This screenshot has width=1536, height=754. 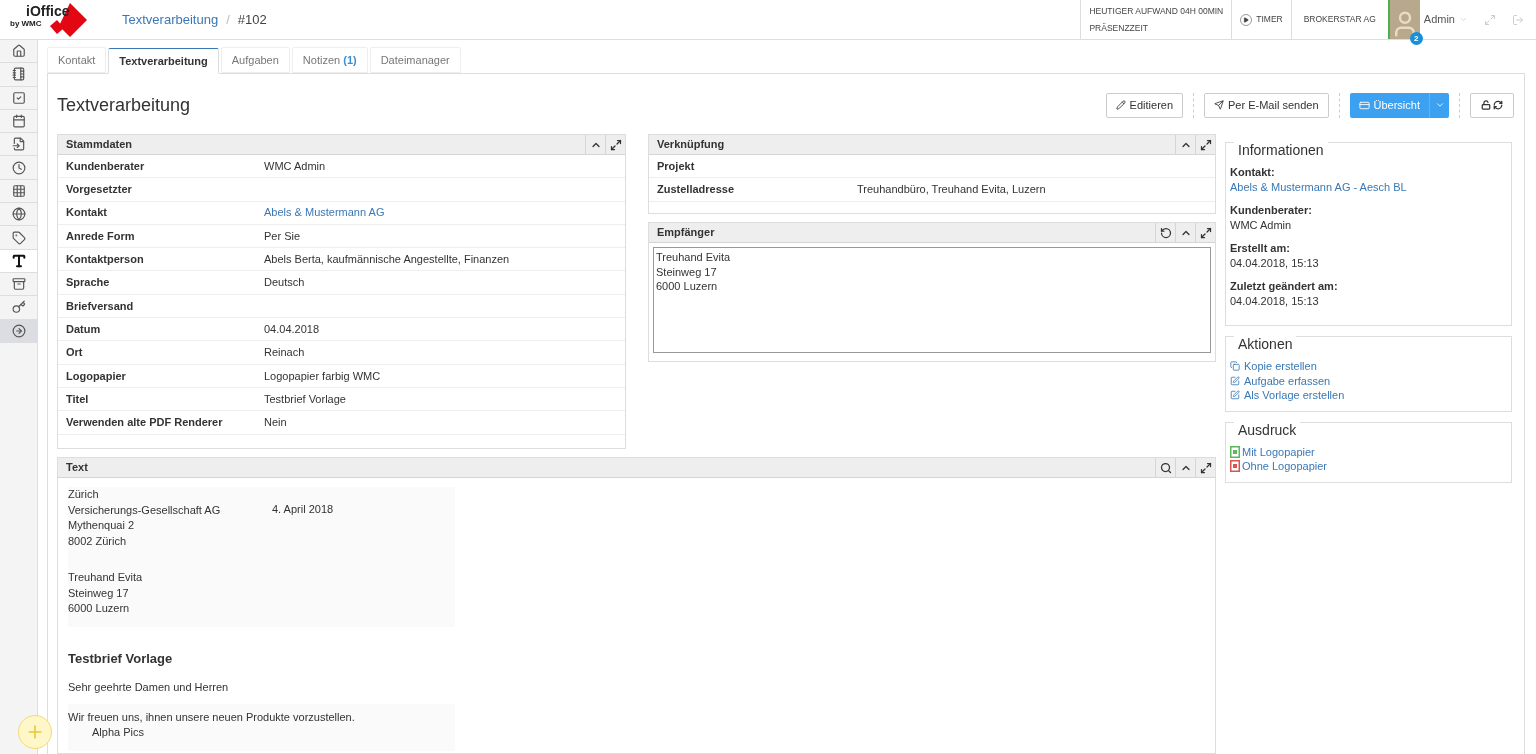 What do you see at coordinates (18, 284) in the screenshot?
I see `drawer-icon` at bounding box center [18, 284].